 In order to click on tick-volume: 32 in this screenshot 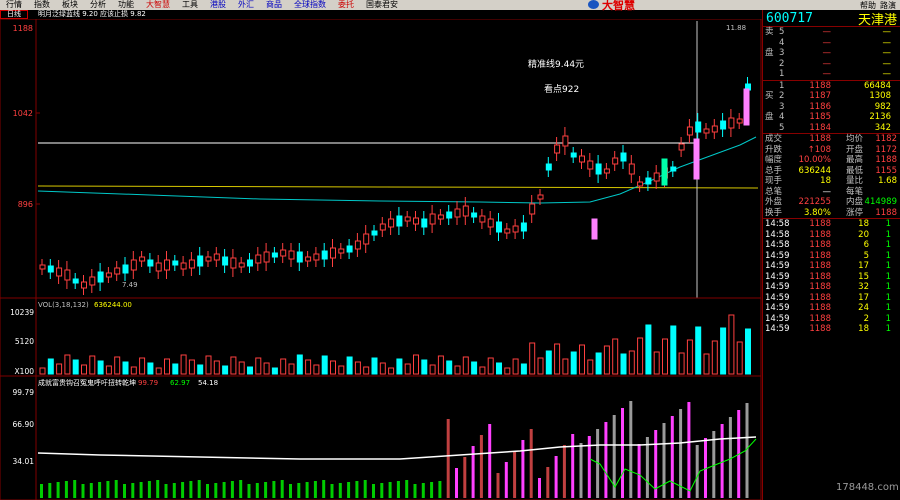, I will do `click(863, 287)`.